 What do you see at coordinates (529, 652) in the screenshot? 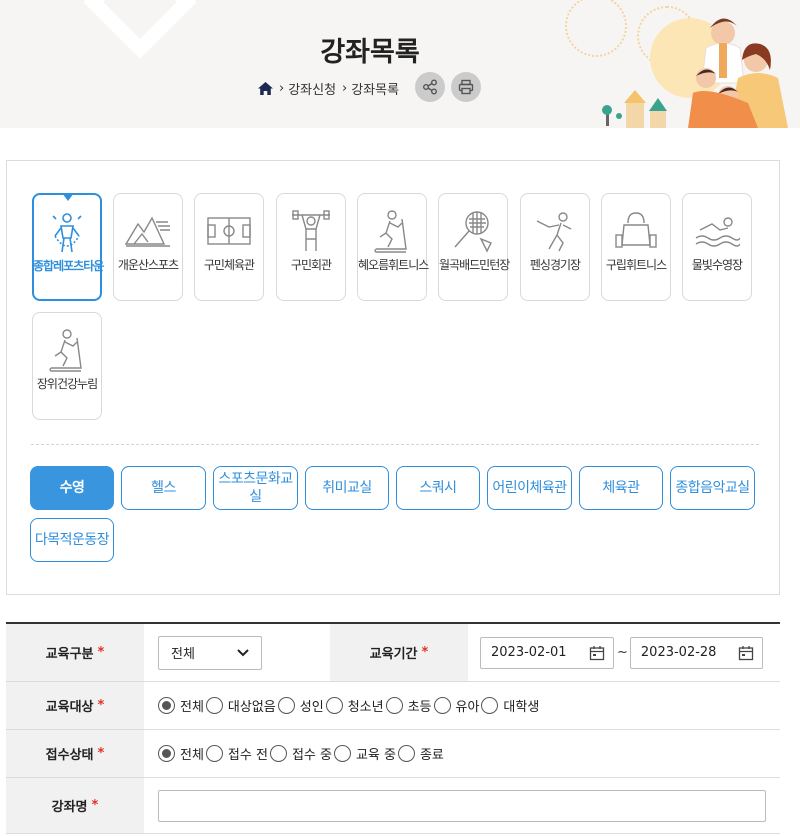
I see `date-value: 2023-02-01` at bounding box center [529, 652].